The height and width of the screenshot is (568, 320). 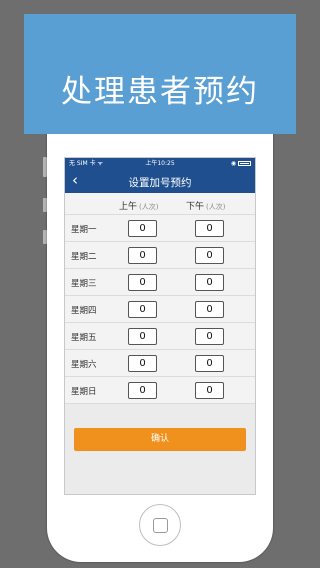 I want to click on table-row: 星期三 0 0, so click(x=160, y=282).